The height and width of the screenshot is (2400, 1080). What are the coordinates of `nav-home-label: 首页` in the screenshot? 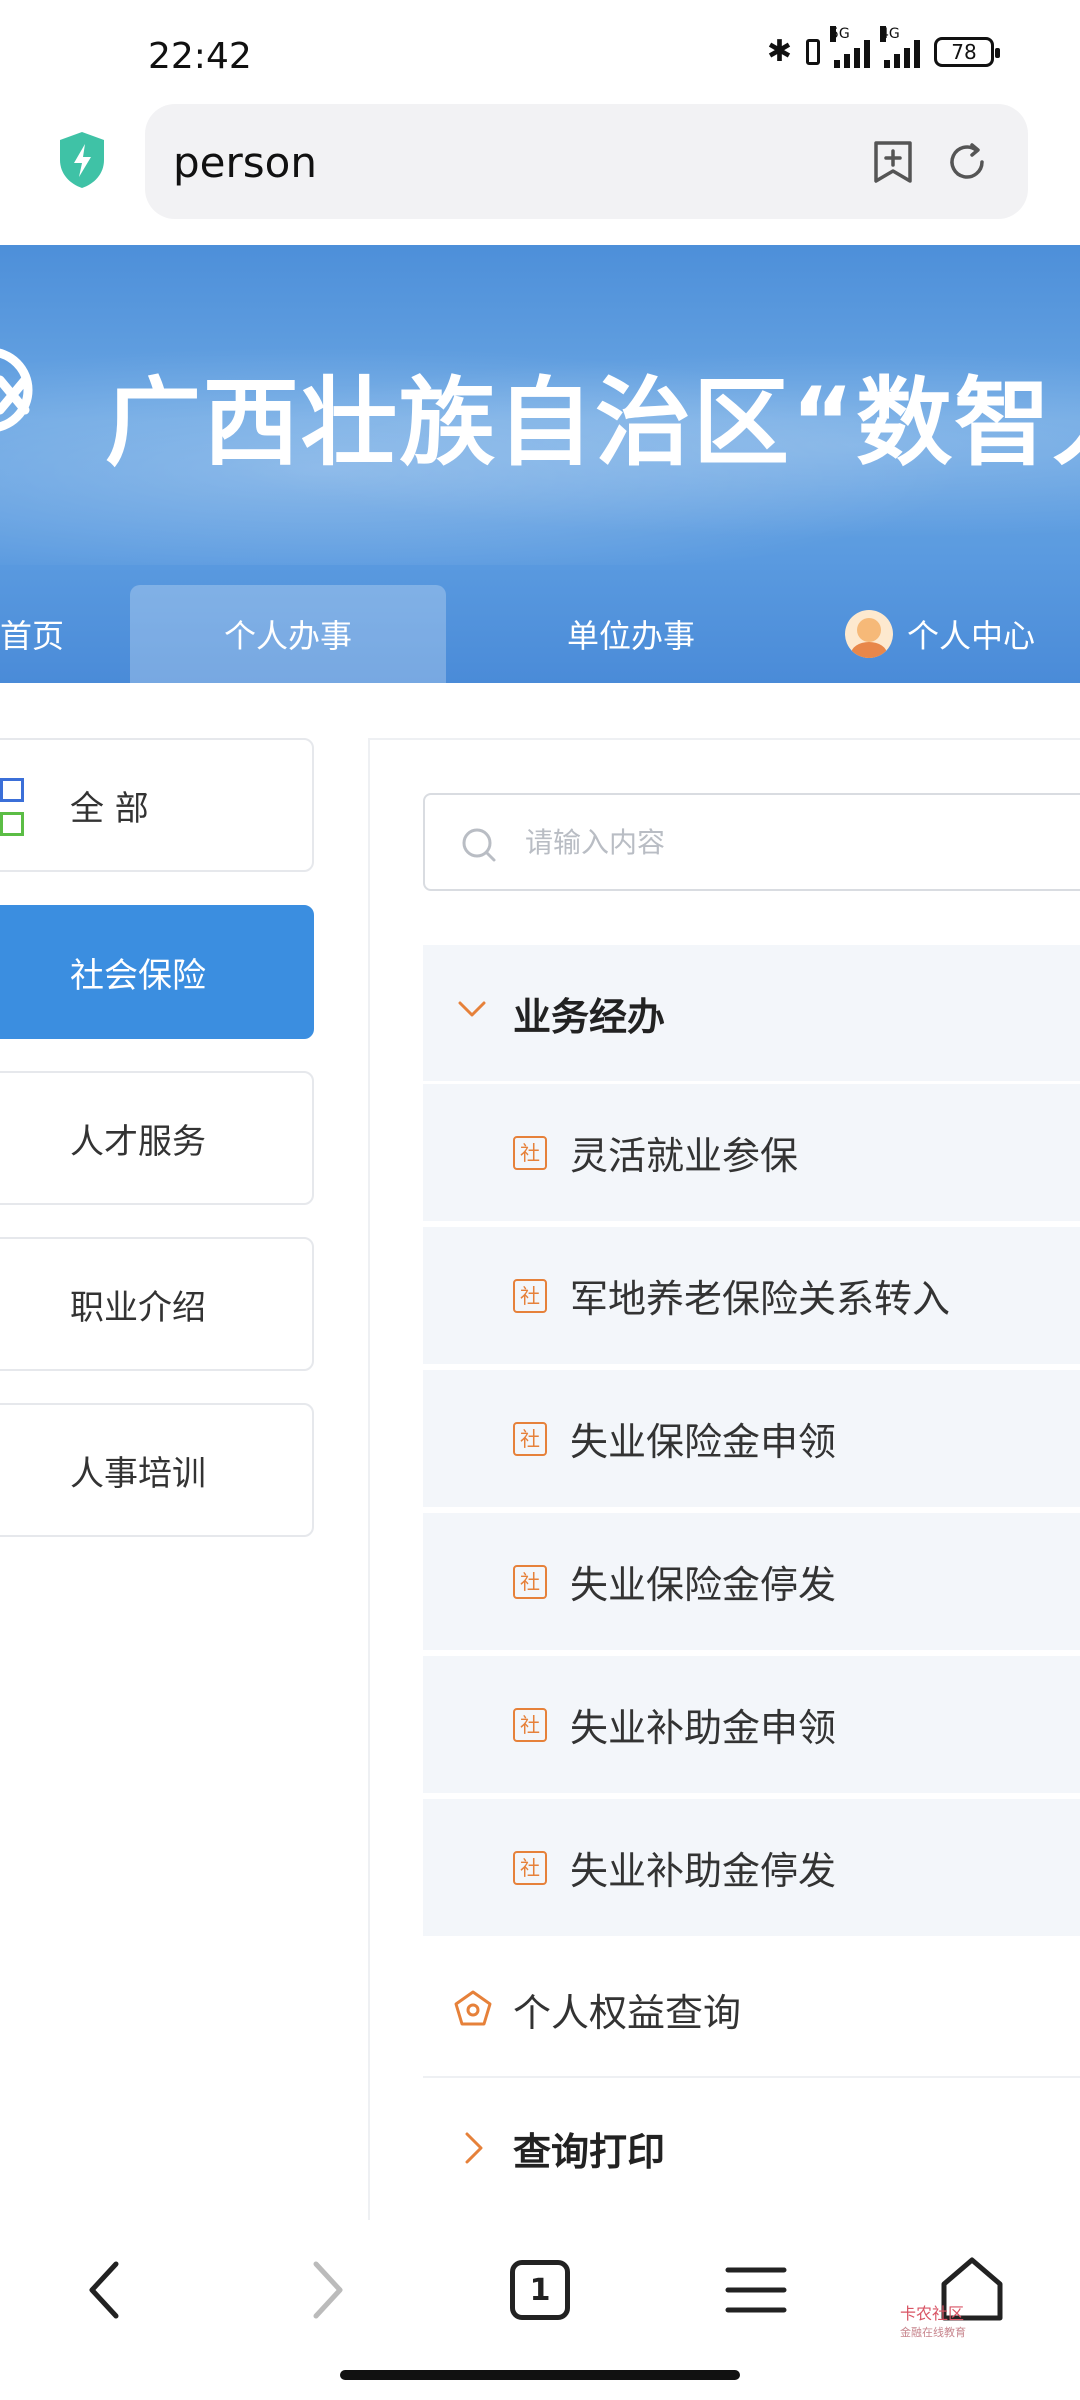 It's located at (32, 636).